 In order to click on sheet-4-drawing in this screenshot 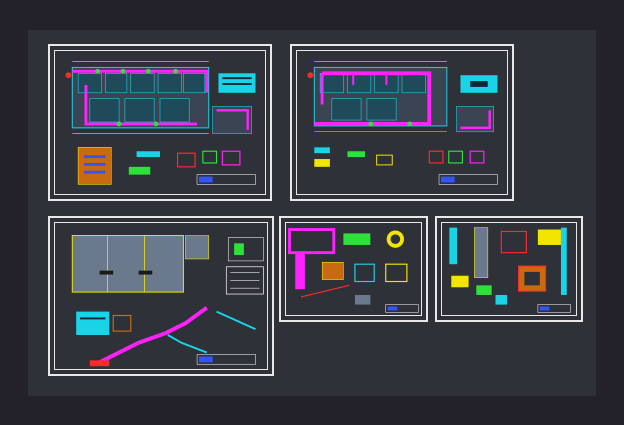, I will do `click(353, 270)`.